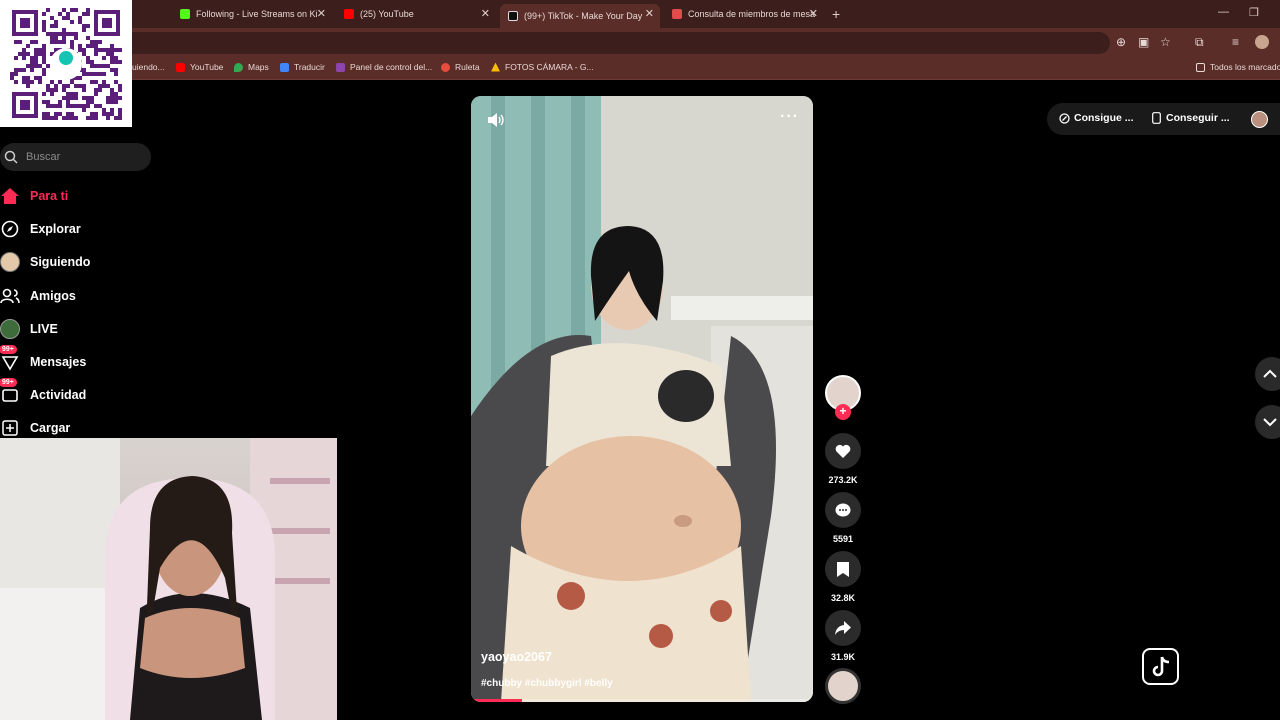 Image resolution: width=1280 pixels, height=720 pixels. I want to click on phone-icon, so click(1156, 118).